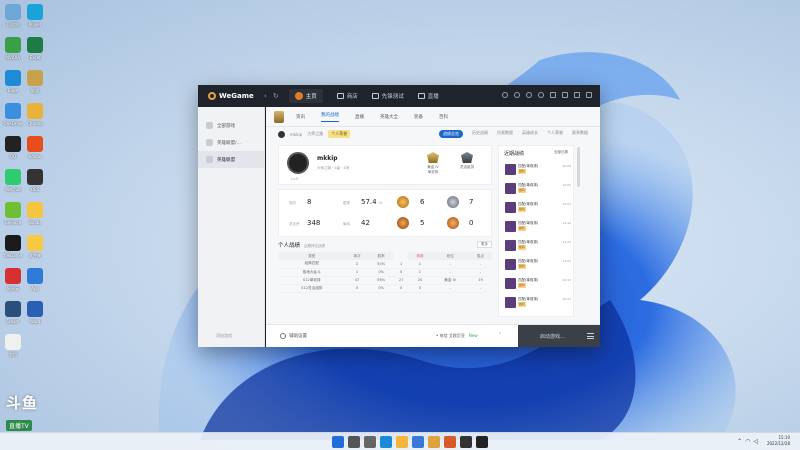  What do you see at coordinates (224, 336) in the screenshot?
I see `add-game-link: 添加游戏` at bounding box center [224, 336].